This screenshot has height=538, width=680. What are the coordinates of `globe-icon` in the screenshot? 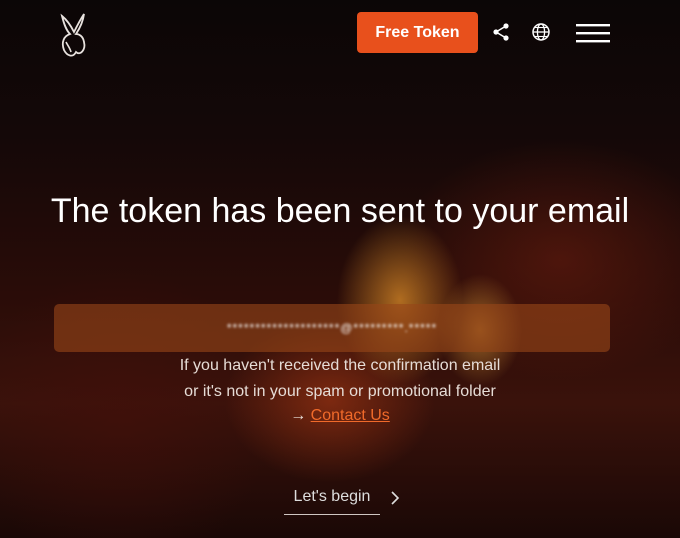 It's located at (541, 32).